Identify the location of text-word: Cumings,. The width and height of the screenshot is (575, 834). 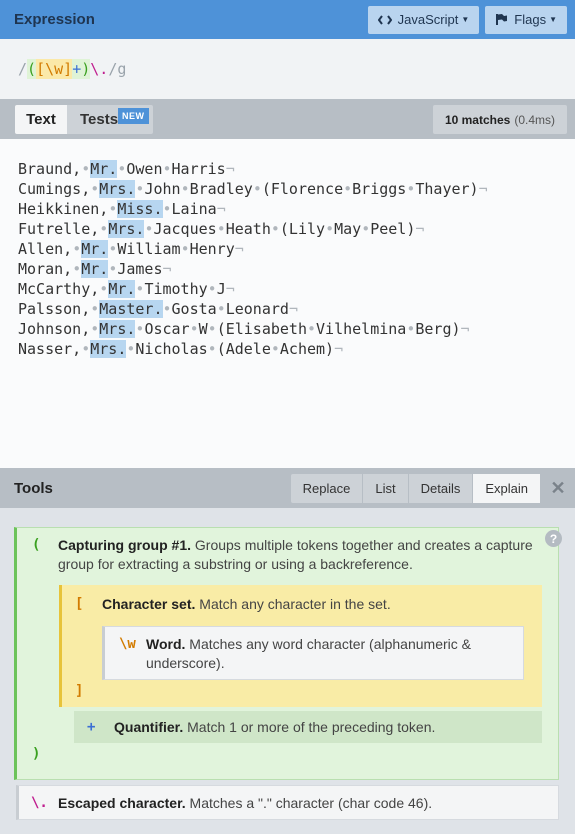
(54, 189).